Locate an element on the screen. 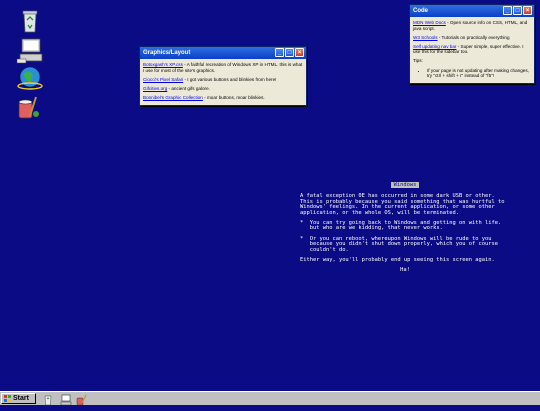 The width and height of the screenshot is (540, 411). resource-item: Gifcities.org - ancient gifs galore. is located at coordinates (176, 88).